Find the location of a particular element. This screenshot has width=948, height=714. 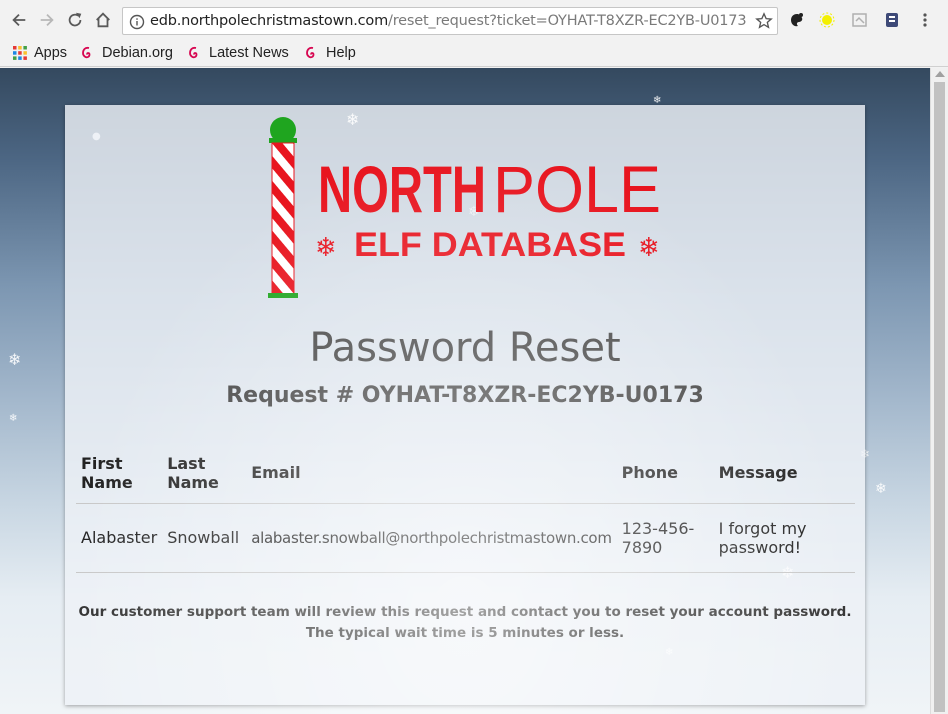

bookmark-star-icon is located at coordinates (764, 21).